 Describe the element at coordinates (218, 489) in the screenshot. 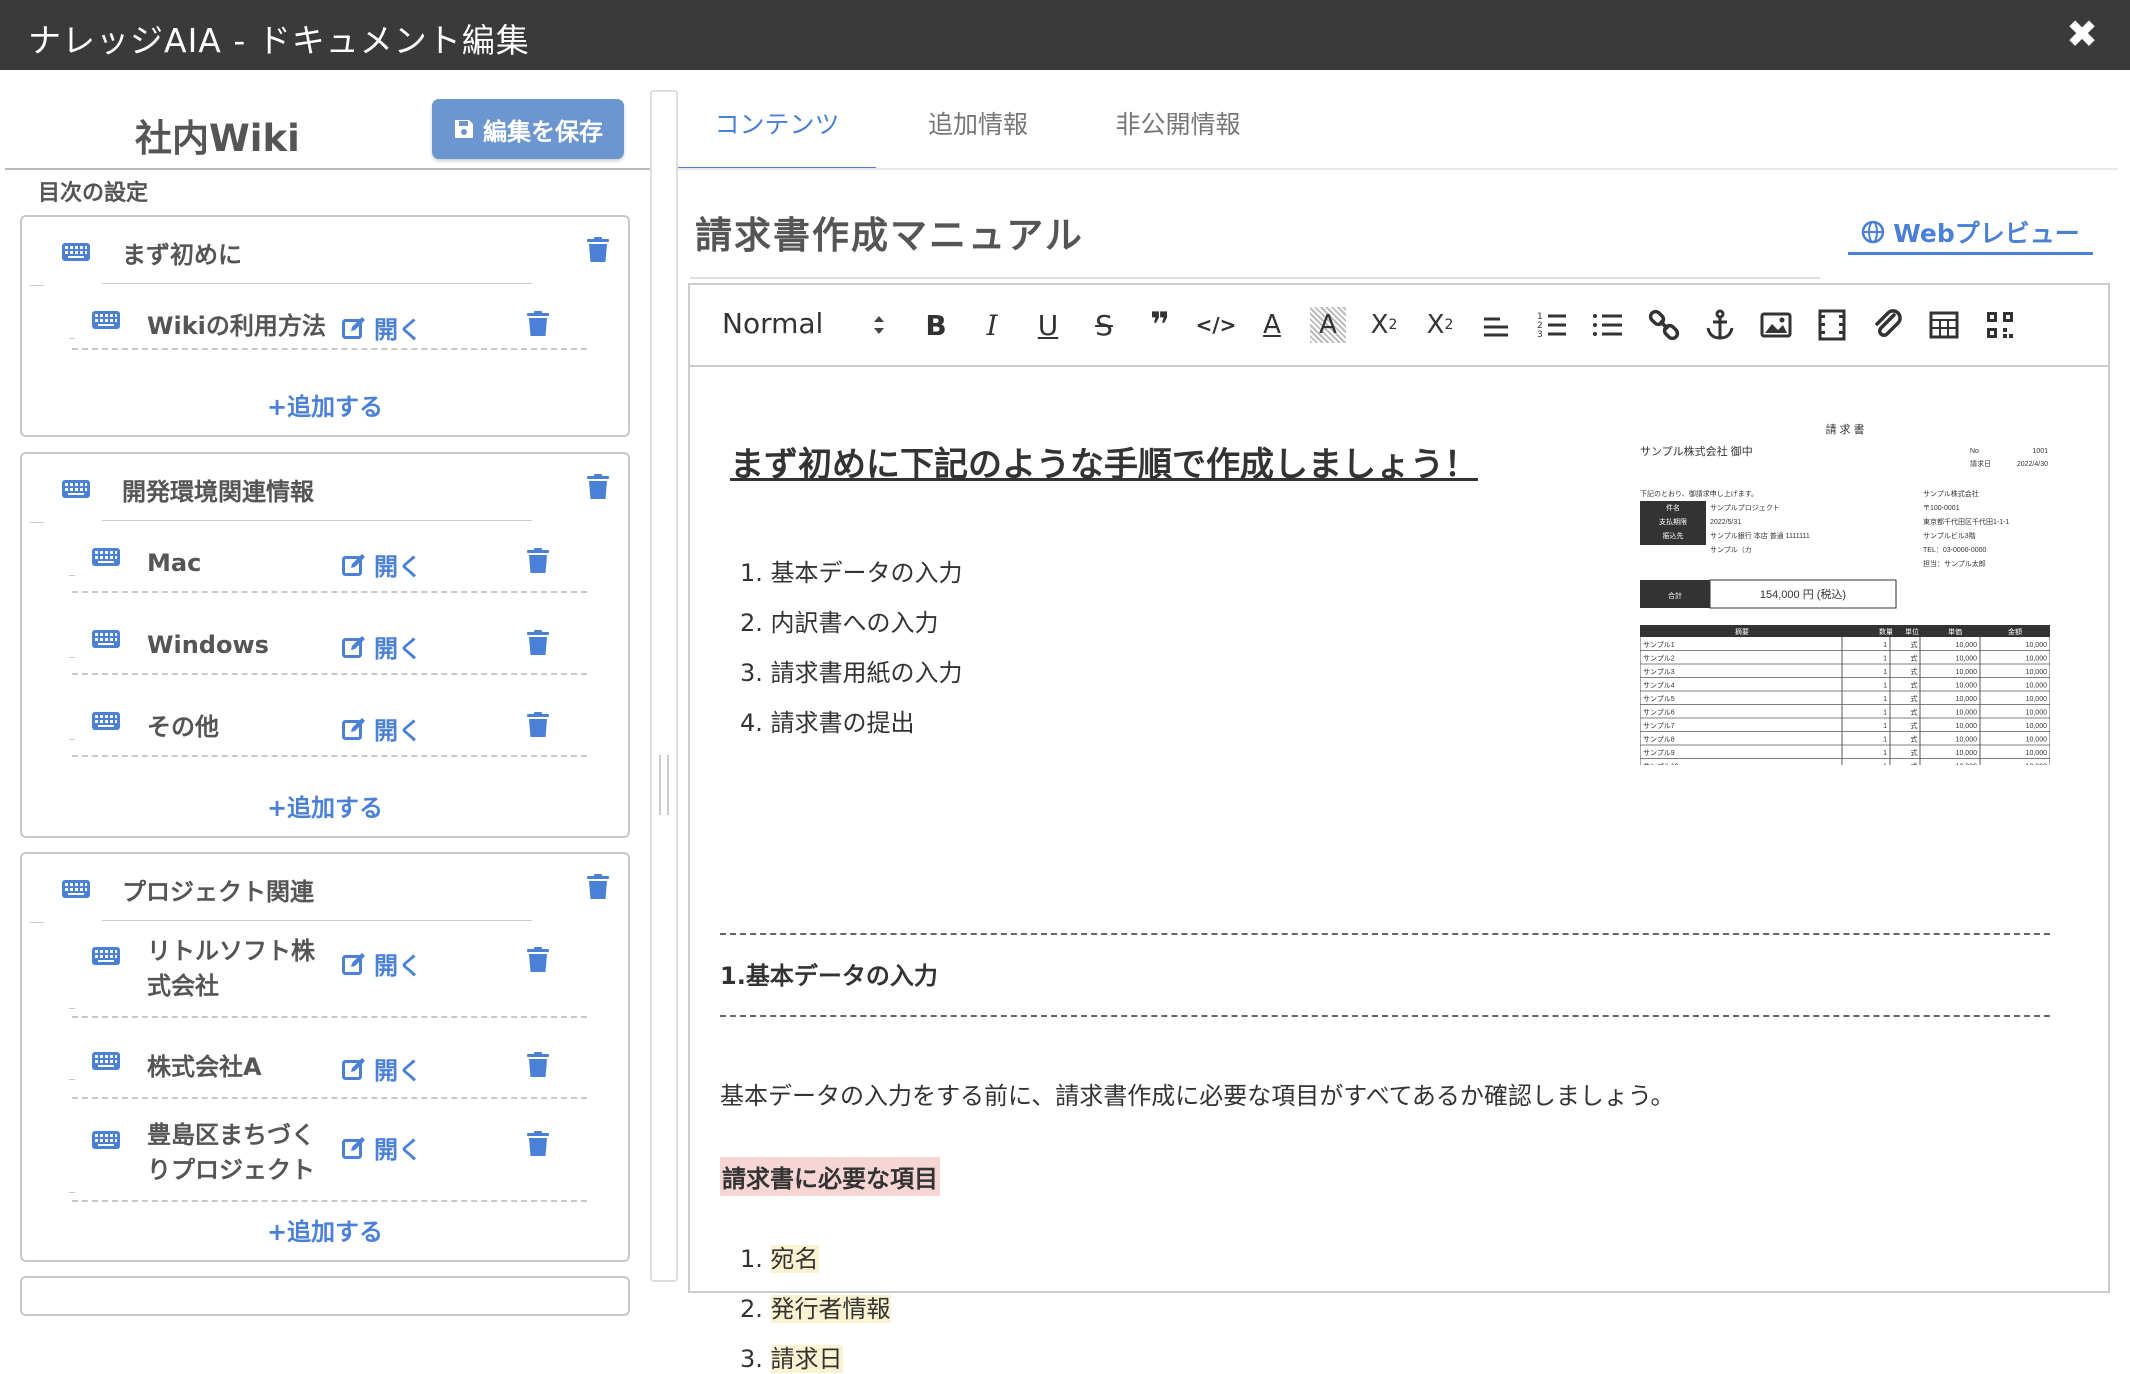

I see `section-name: 開発環境関連情報` at that location.